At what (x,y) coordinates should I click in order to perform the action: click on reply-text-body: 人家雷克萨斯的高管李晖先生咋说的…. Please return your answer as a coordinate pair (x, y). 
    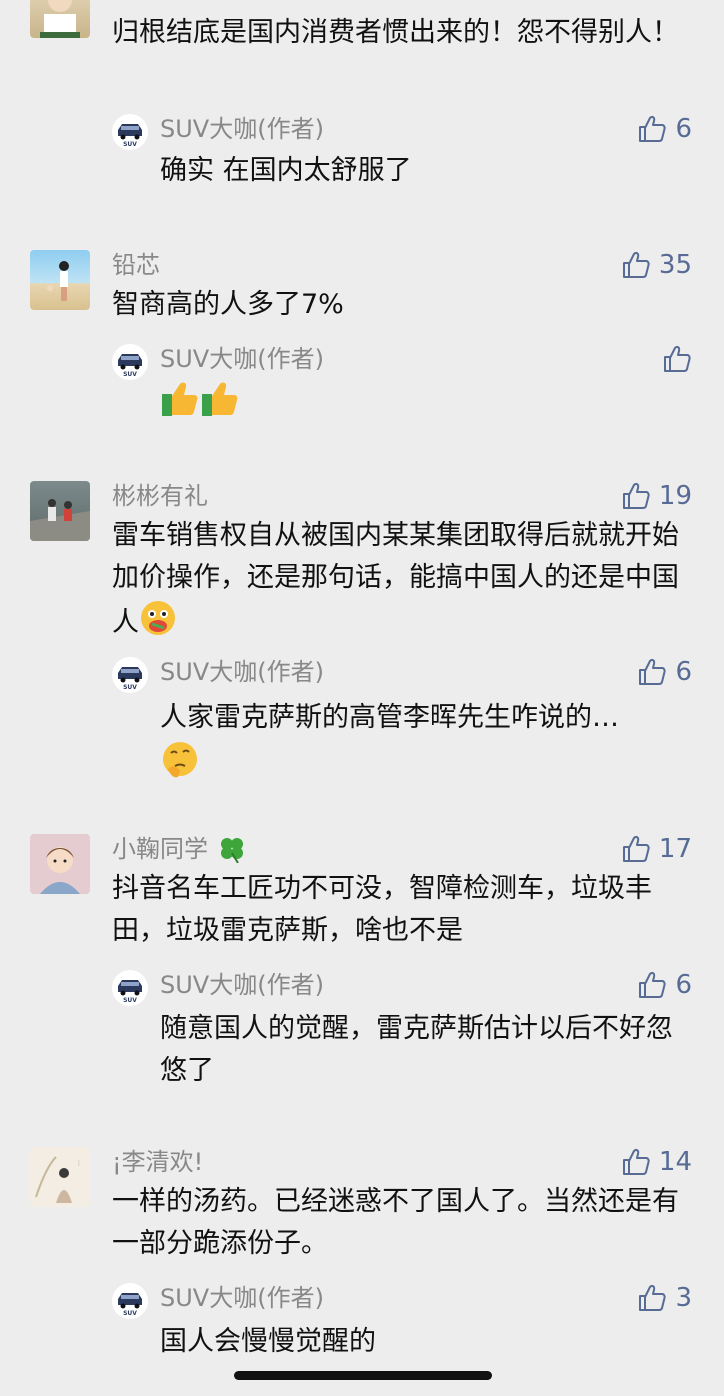
    Looking at the image, I should click on (389, 717).